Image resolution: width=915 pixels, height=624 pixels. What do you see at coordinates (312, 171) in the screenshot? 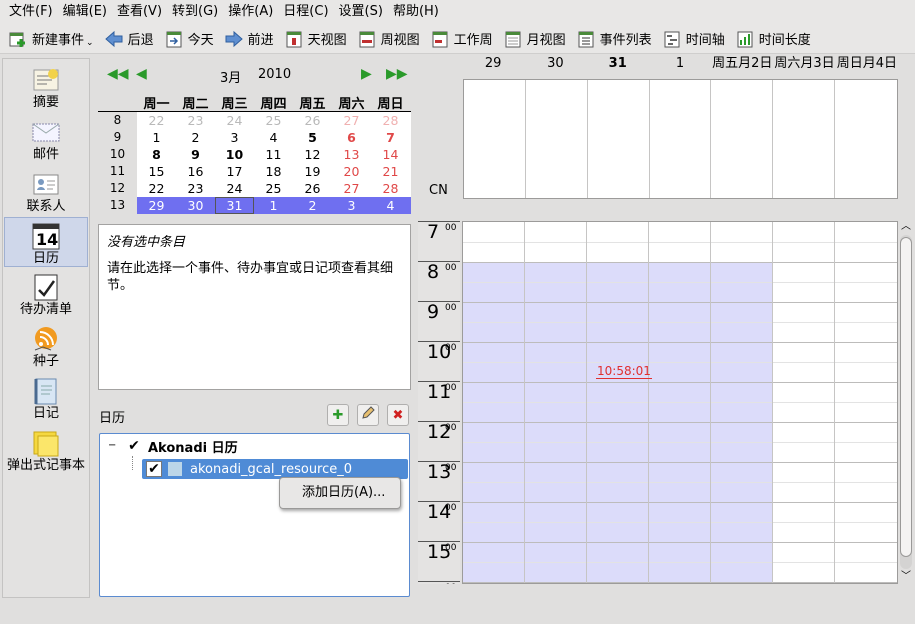
I see `date-cell: 19` at bounding box center [312, 171].